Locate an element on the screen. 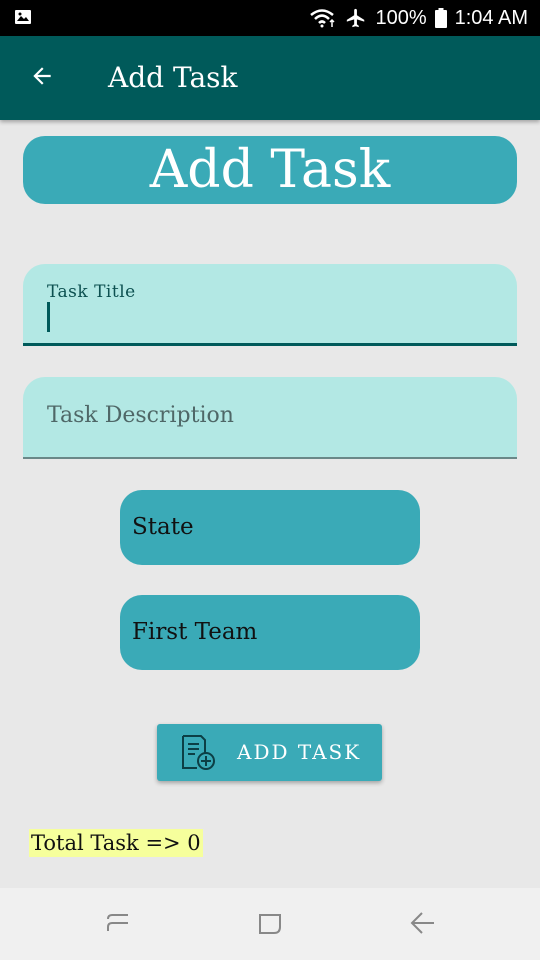  recents-button is located at coordinates (118, 925).